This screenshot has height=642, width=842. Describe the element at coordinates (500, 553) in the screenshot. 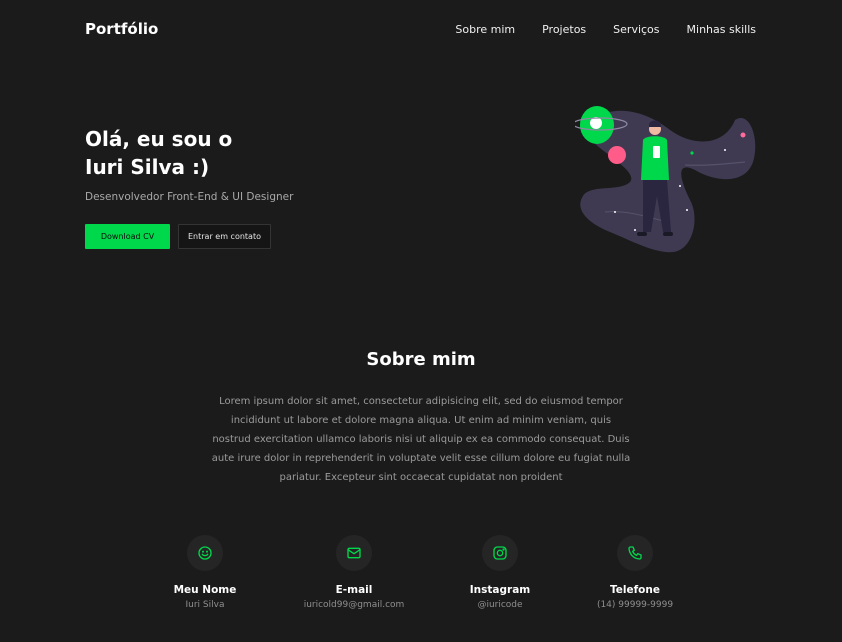

I see `instagram-icon` at that location.